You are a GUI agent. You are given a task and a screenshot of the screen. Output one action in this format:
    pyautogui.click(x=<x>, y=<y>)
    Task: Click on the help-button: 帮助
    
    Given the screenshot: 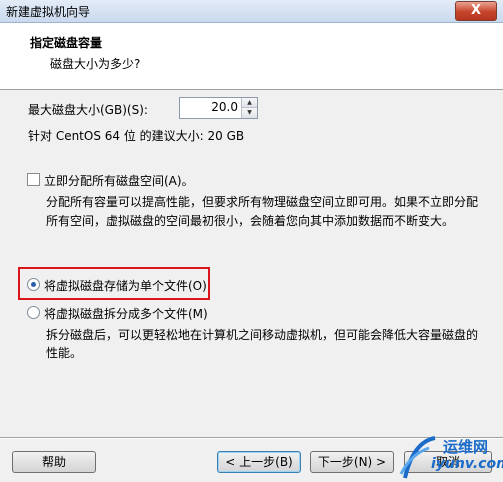 What is the action you would take?
    pyautogui.click(x=54, y=462)
    